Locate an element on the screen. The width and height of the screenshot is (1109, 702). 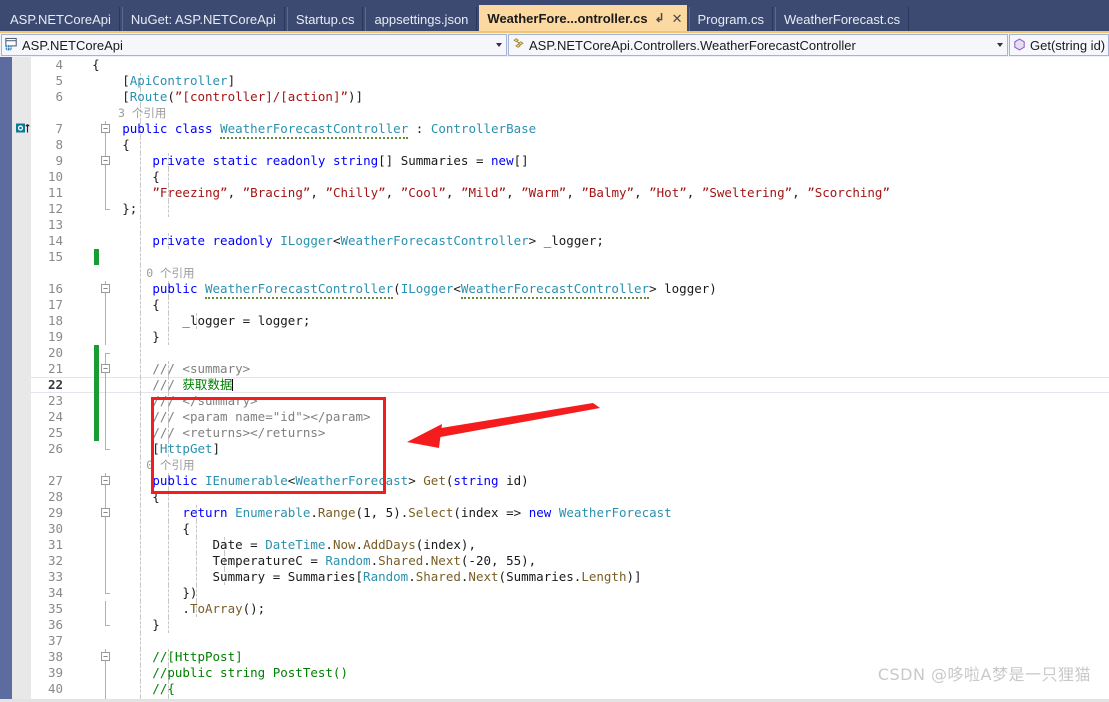
project-icon is located at coordinates (11, 45).